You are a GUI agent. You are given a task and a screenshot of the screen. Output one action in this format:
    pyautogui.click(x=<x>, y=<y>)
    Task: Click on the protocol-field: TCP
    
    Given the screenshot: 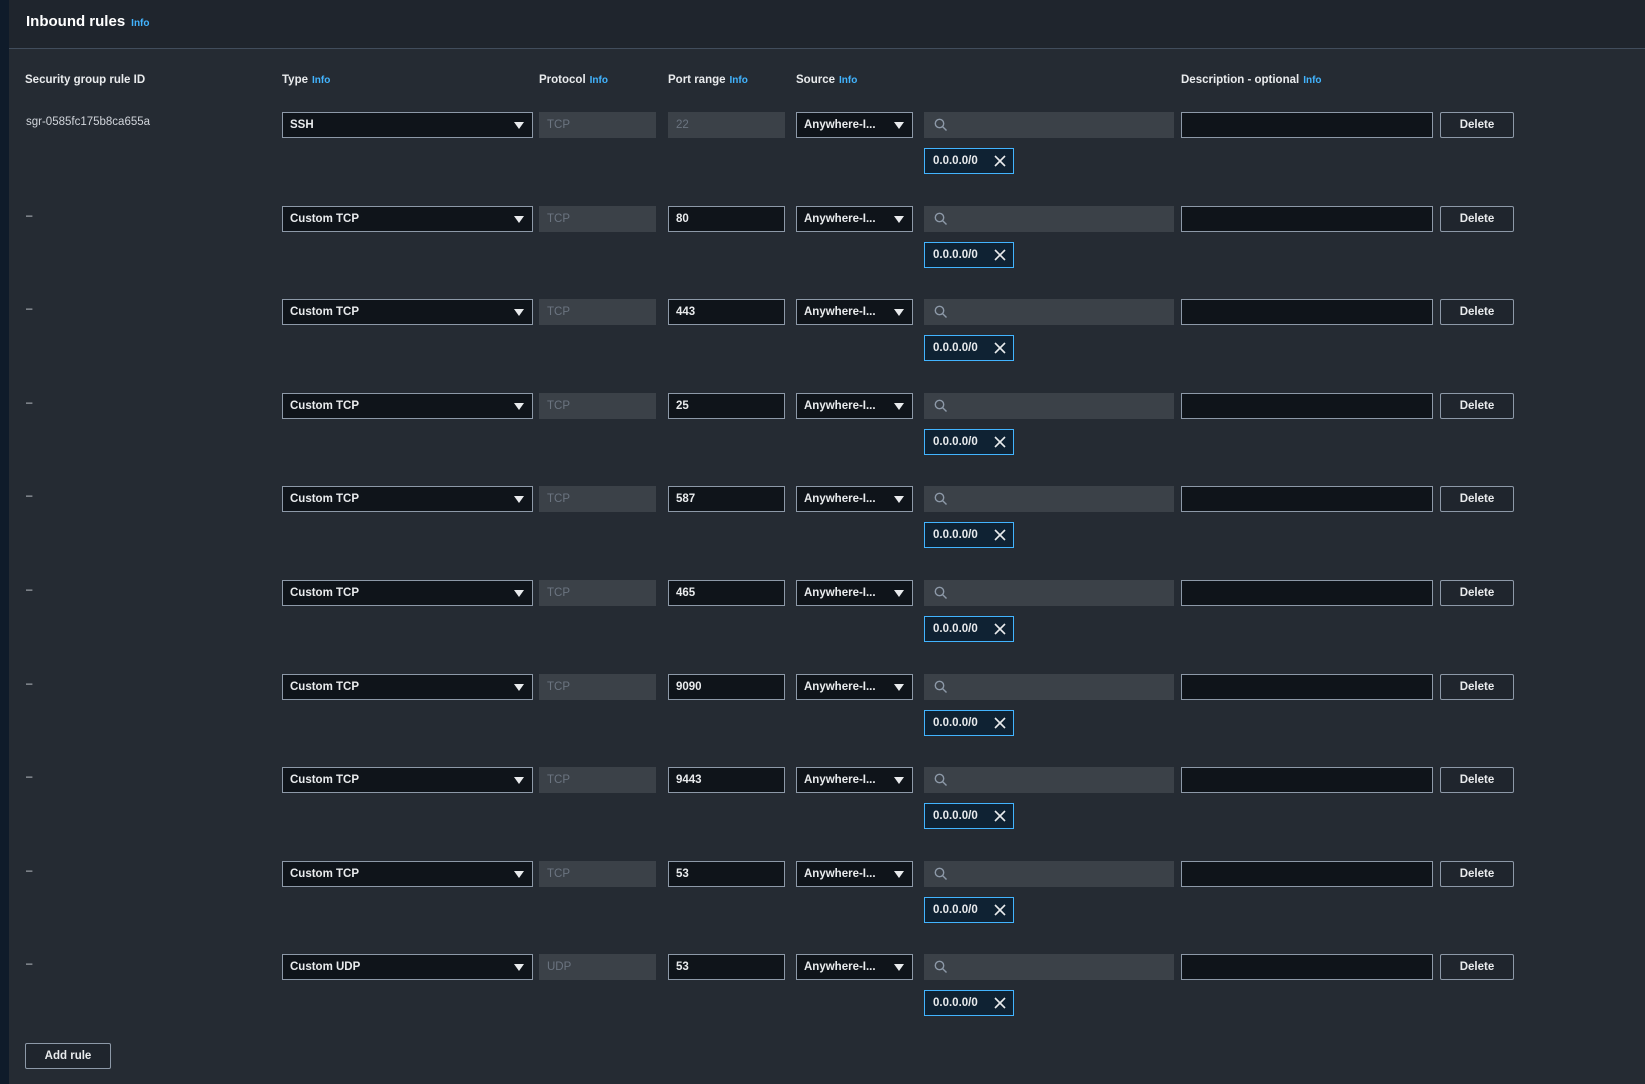 What is the action you would take?
    pyautogui.click(x=597, y=687)
    